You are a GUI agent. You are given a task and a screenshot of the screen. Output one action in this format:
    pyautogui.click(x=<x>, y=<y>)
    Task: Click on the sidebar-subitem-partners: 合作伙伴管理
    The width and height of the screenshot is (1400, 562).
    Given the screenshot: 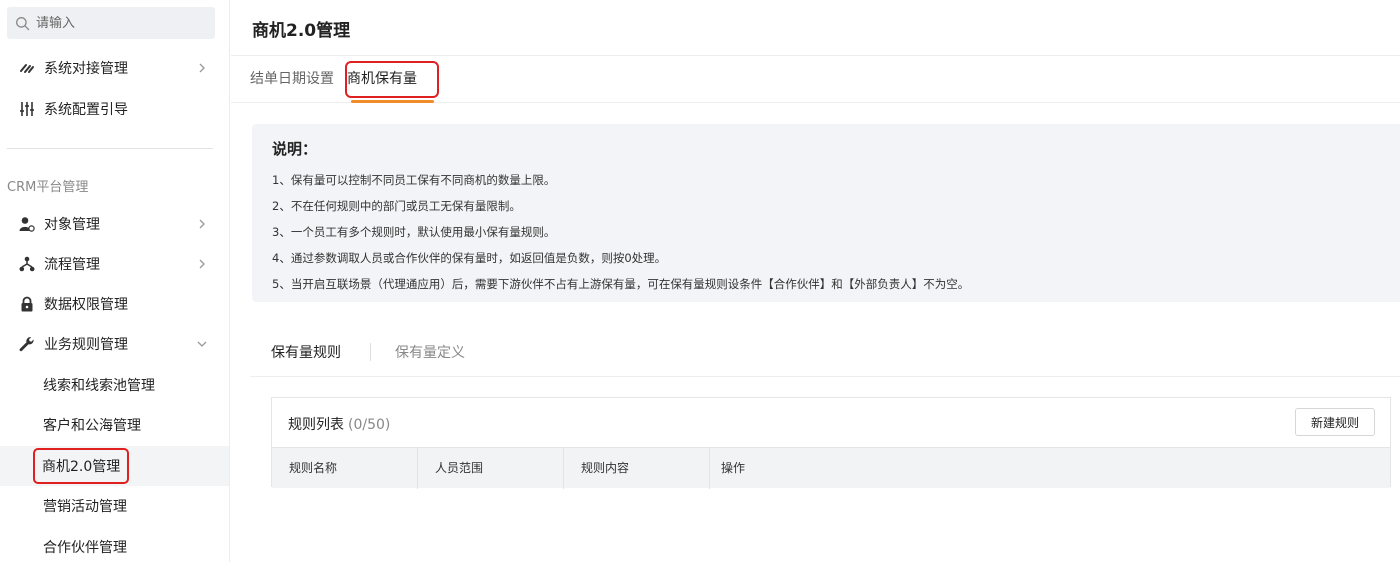 What is the action you would take?
    pyautogui.click(x=114, y=544)
    